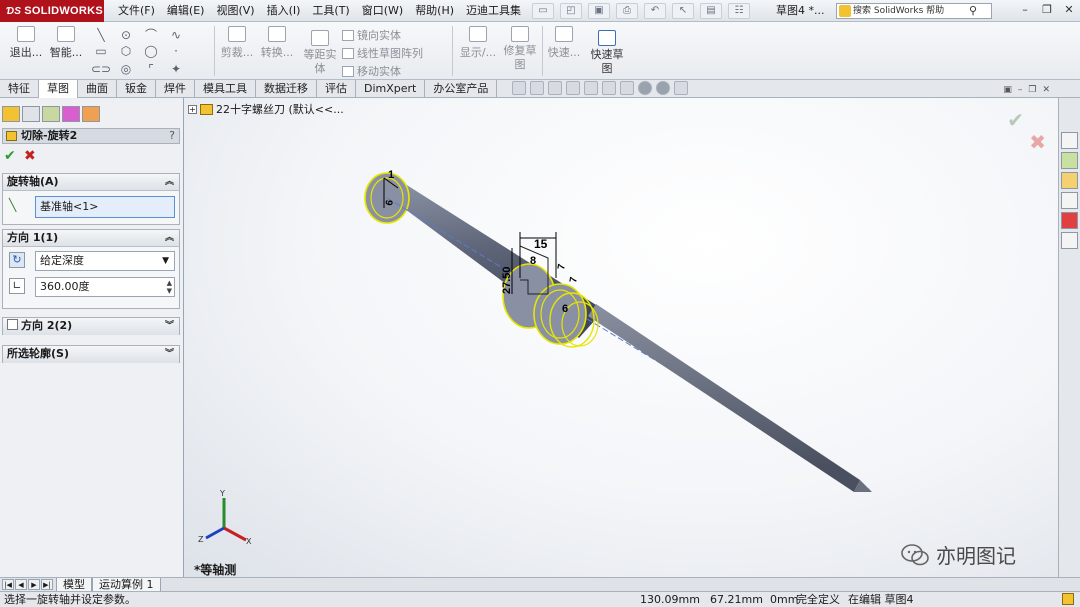  I want to click on move-entities-button: 移动实体, so click(371, 71).